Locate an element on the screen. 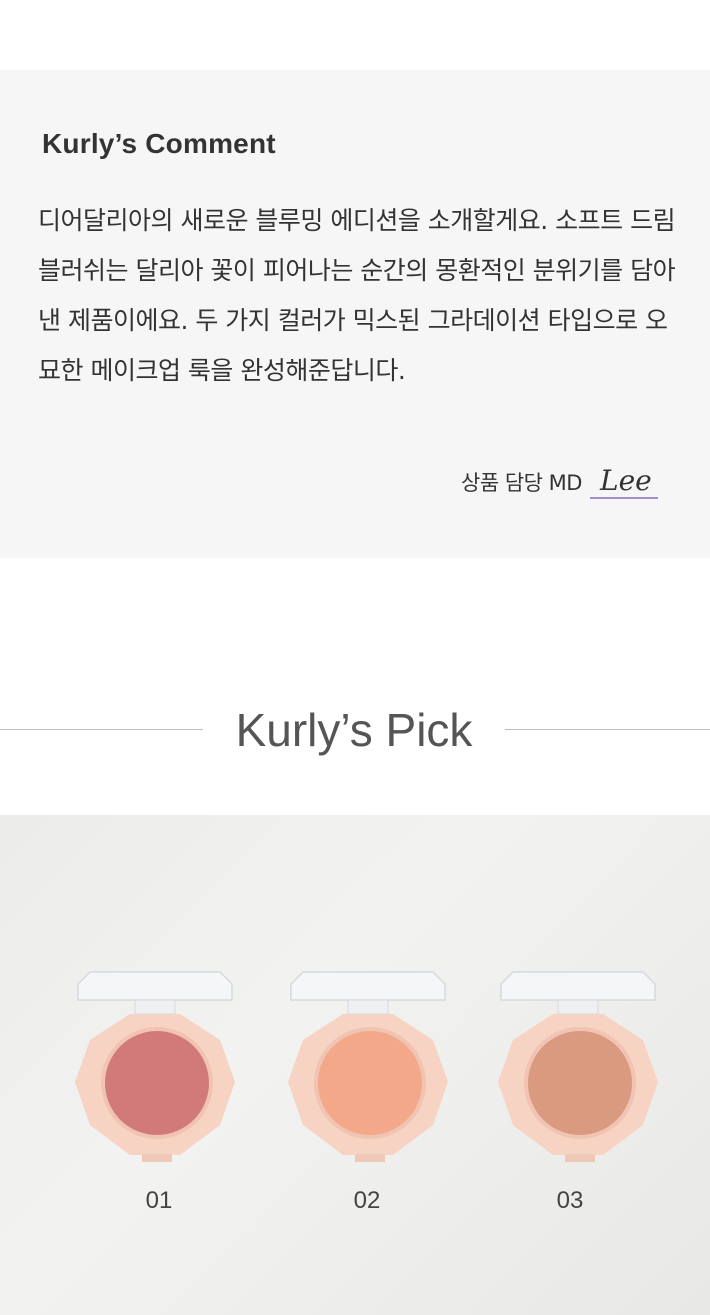 Image resolution: width=710 pixels, height=1315 pixels. md-label: 상품 담당 MD is located at coordinates (521, 483).